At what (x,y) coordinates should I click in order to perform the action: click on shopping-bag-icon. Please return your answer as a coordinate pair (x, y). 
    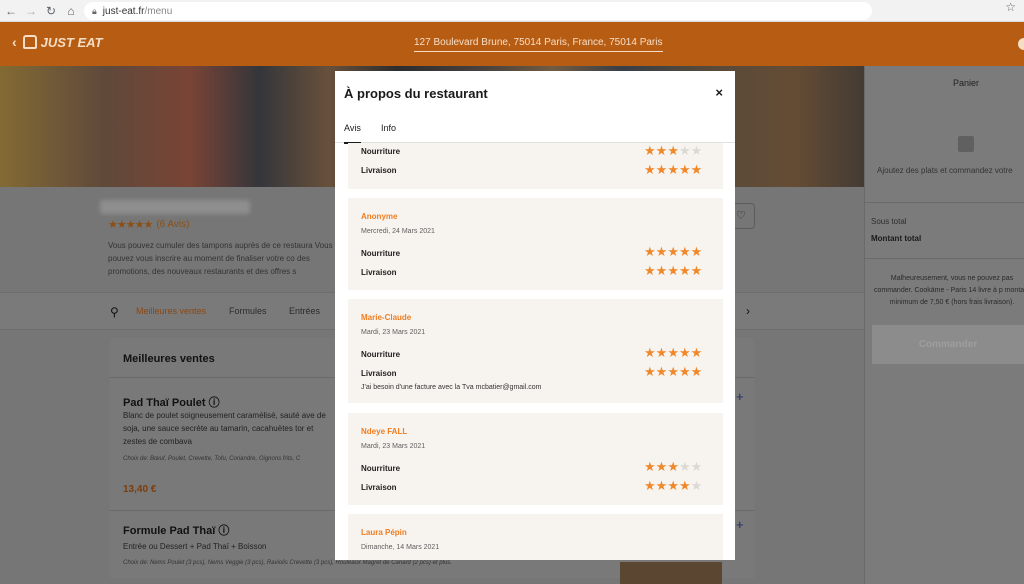
    Looking at the image, I should click on (966, 144).